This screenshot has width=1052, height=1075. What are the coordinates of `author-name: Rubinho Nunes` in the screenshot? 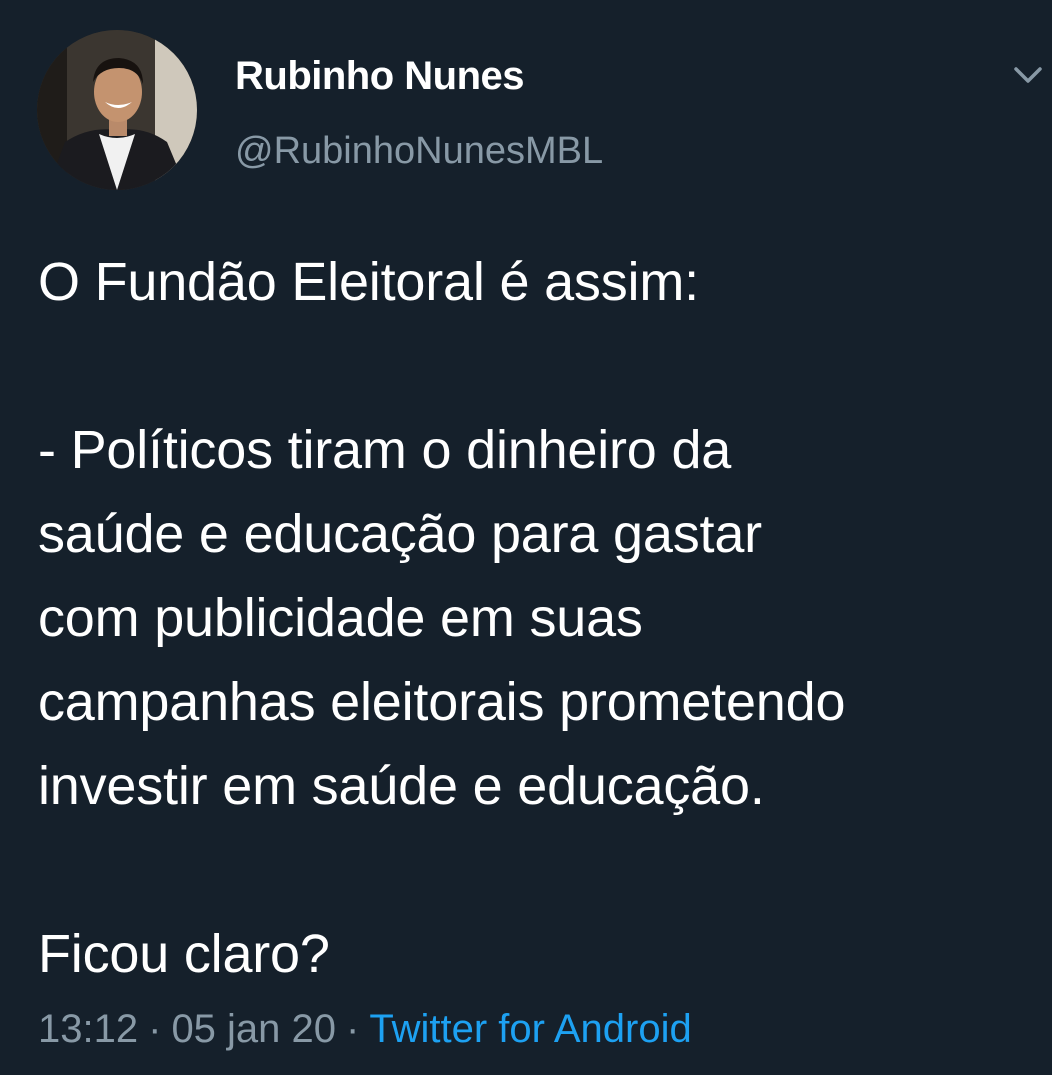 It's located at (380, 76).